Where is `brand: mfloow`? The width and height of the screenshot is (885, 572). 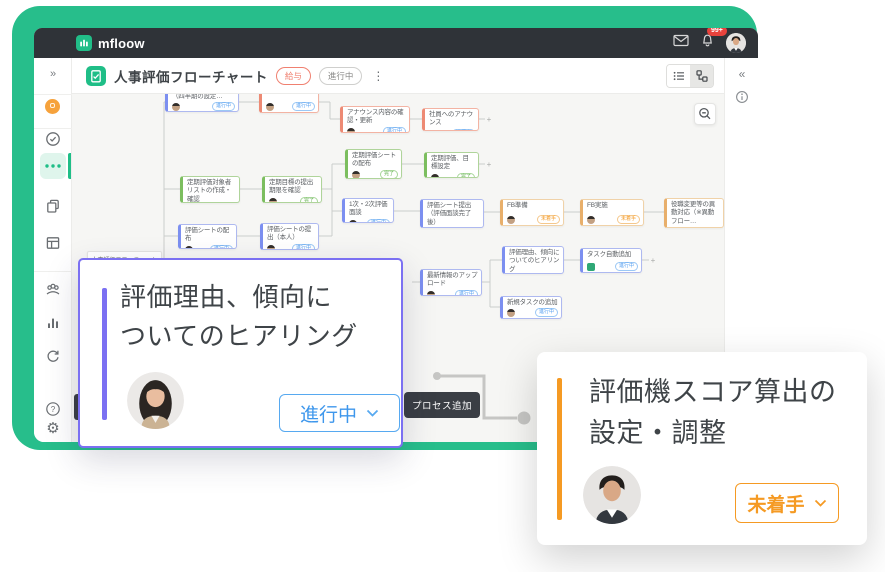 brand: mfloow is located at coordinates (110, 43).